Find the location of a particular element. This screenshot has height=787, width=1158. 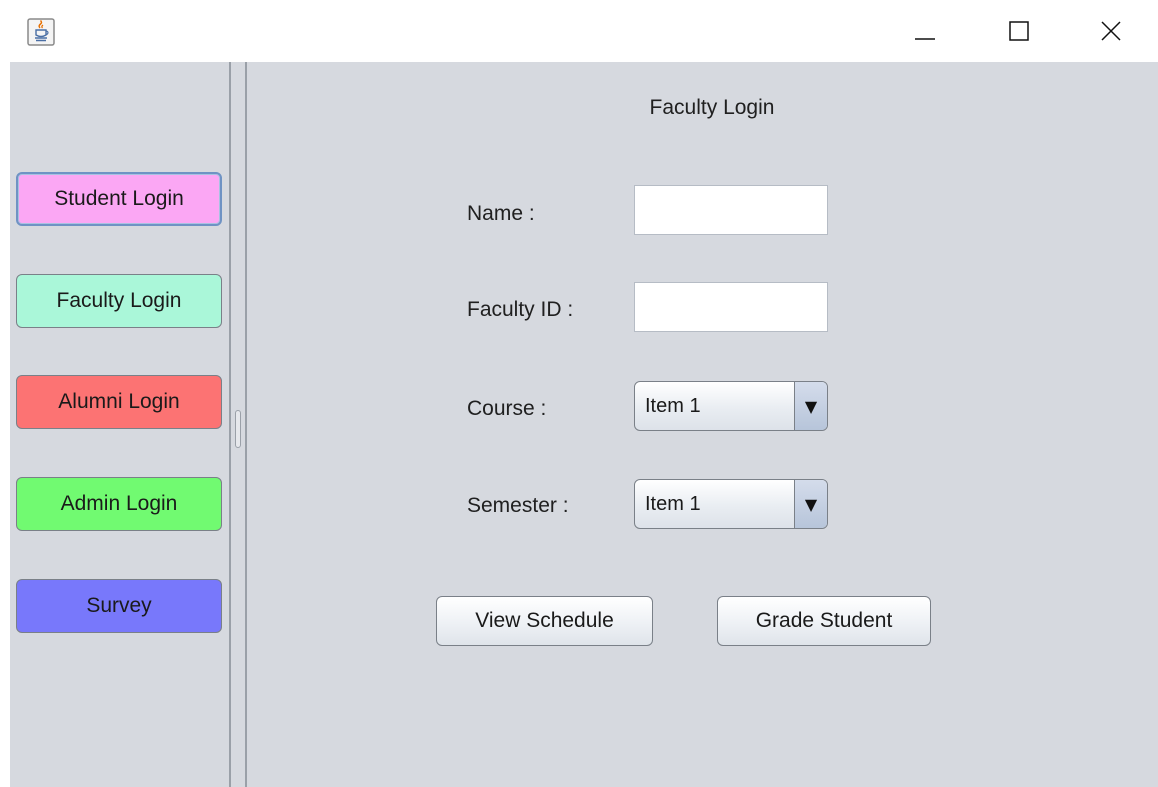

admin-login-button: Admin Login is located at coordinates (119, 504).